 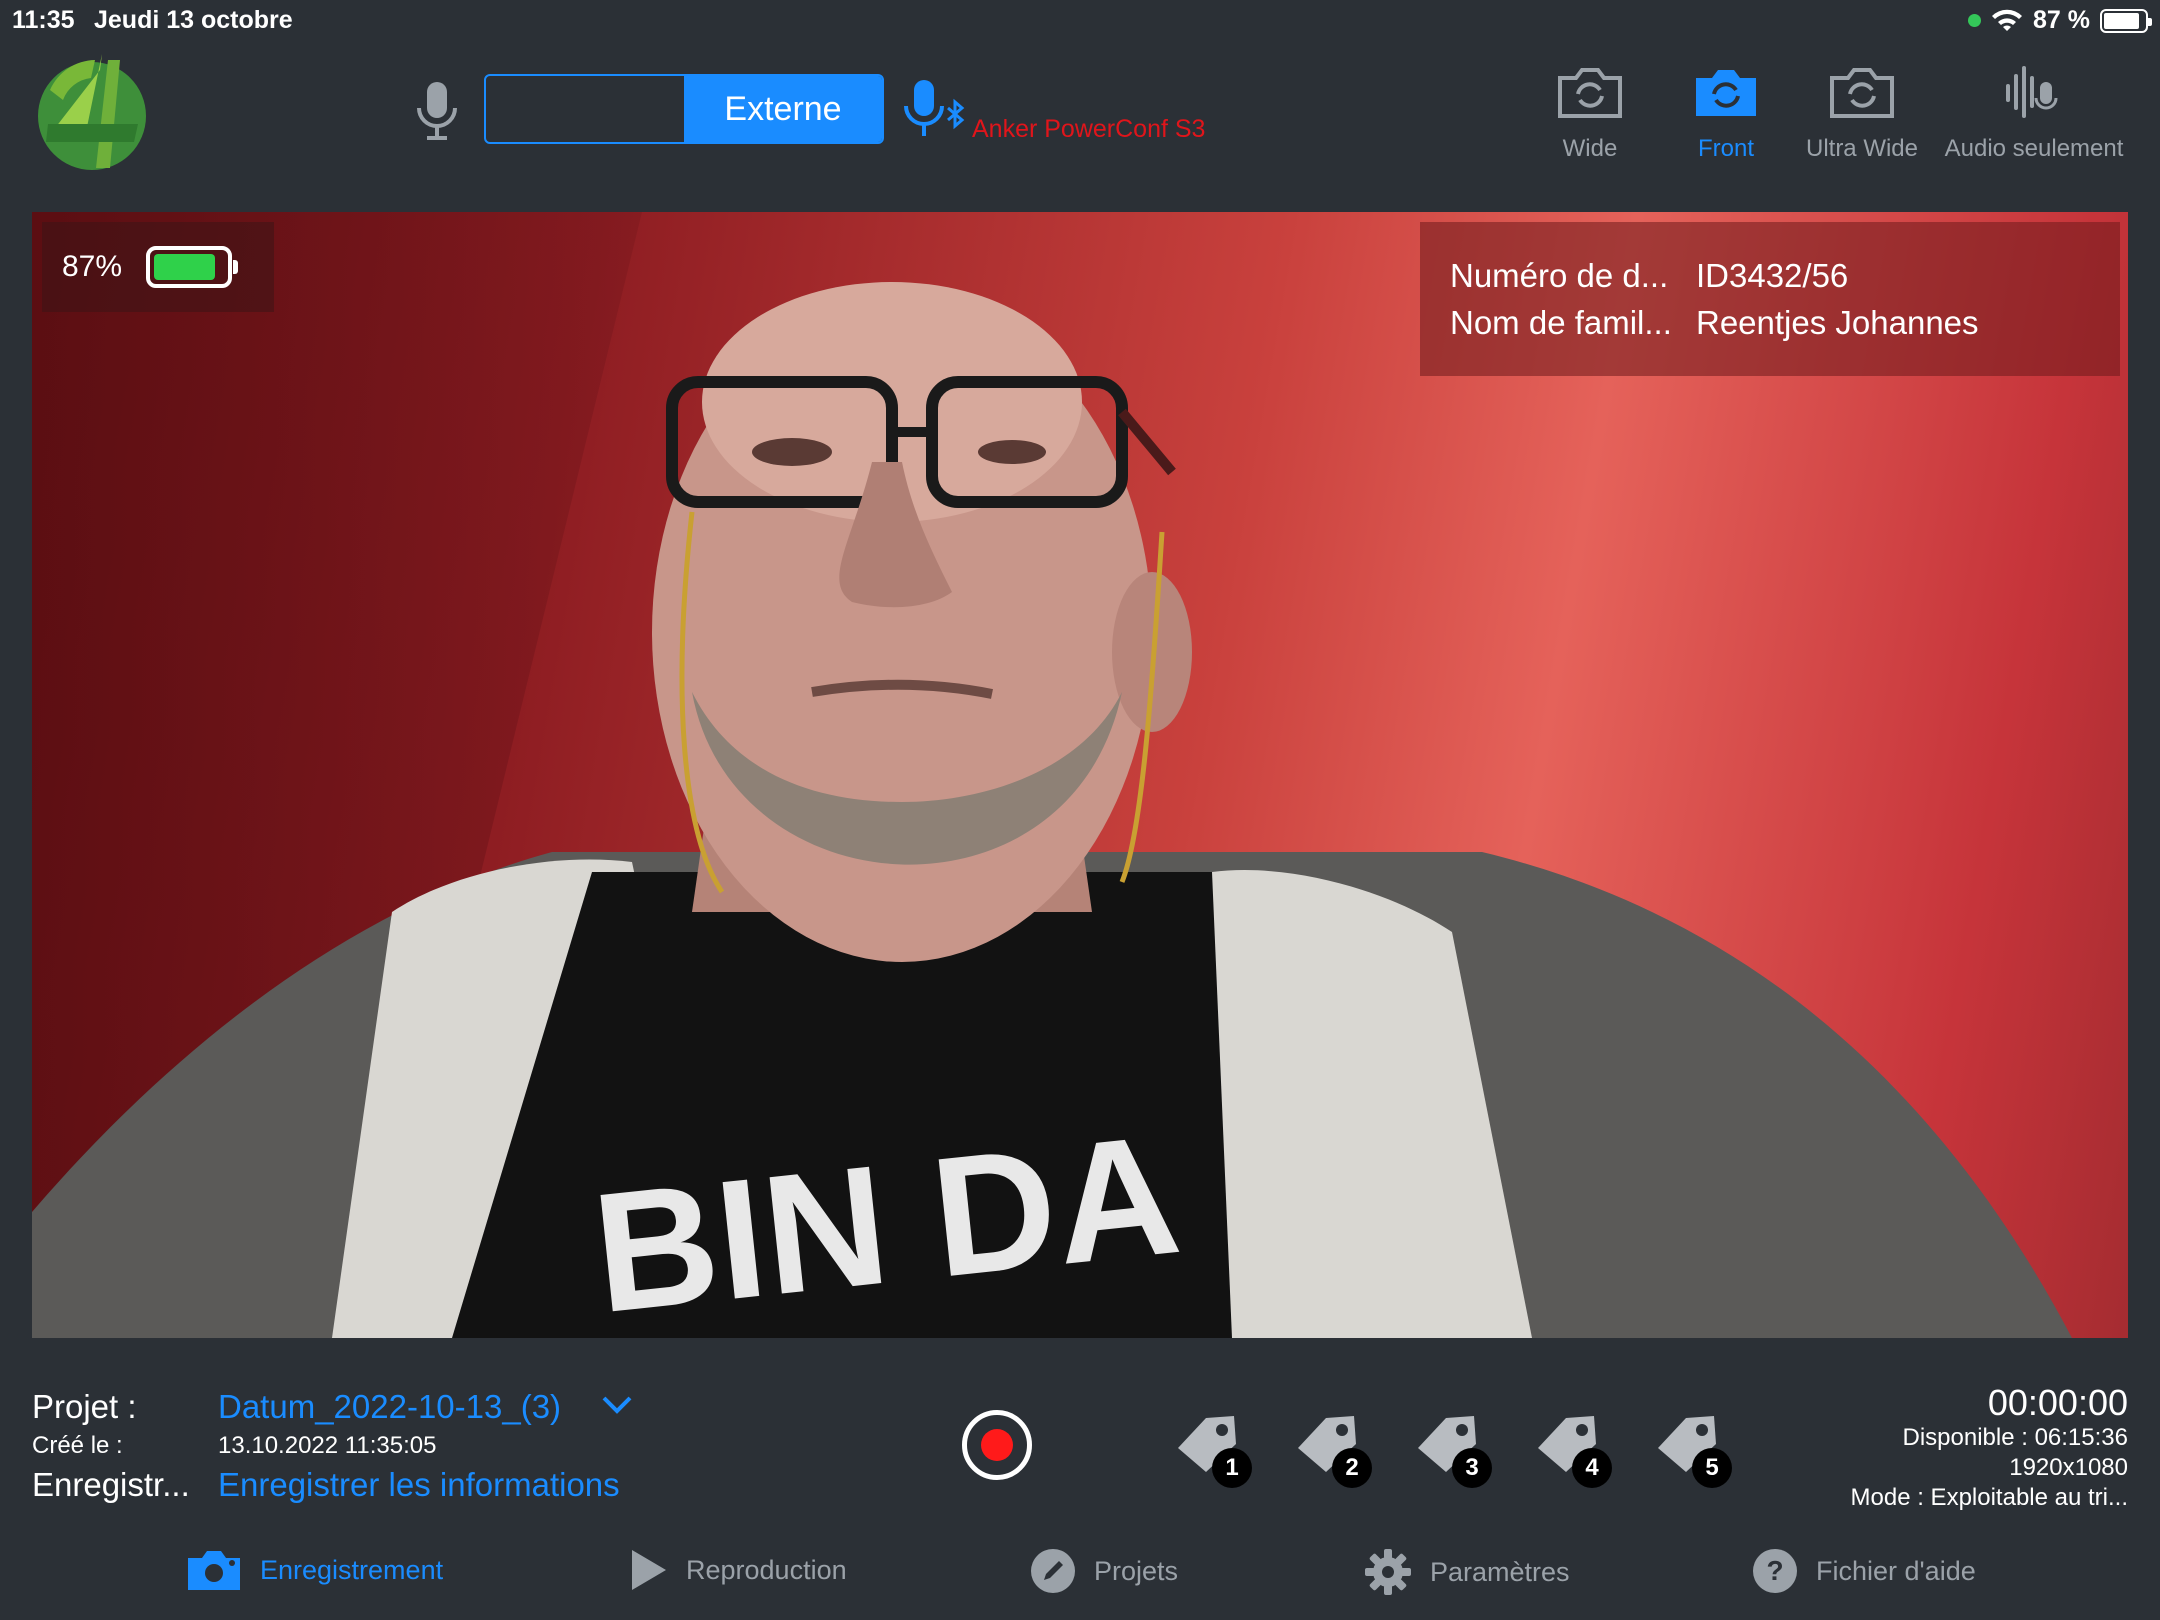 I want to click on project-label: Projet :, so click(x=84, y=1406).